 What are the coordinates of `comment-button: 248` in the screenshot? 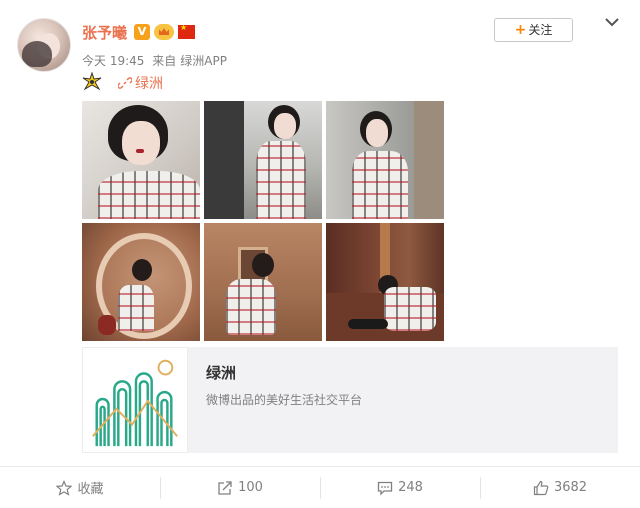 It's located at (400, 487).